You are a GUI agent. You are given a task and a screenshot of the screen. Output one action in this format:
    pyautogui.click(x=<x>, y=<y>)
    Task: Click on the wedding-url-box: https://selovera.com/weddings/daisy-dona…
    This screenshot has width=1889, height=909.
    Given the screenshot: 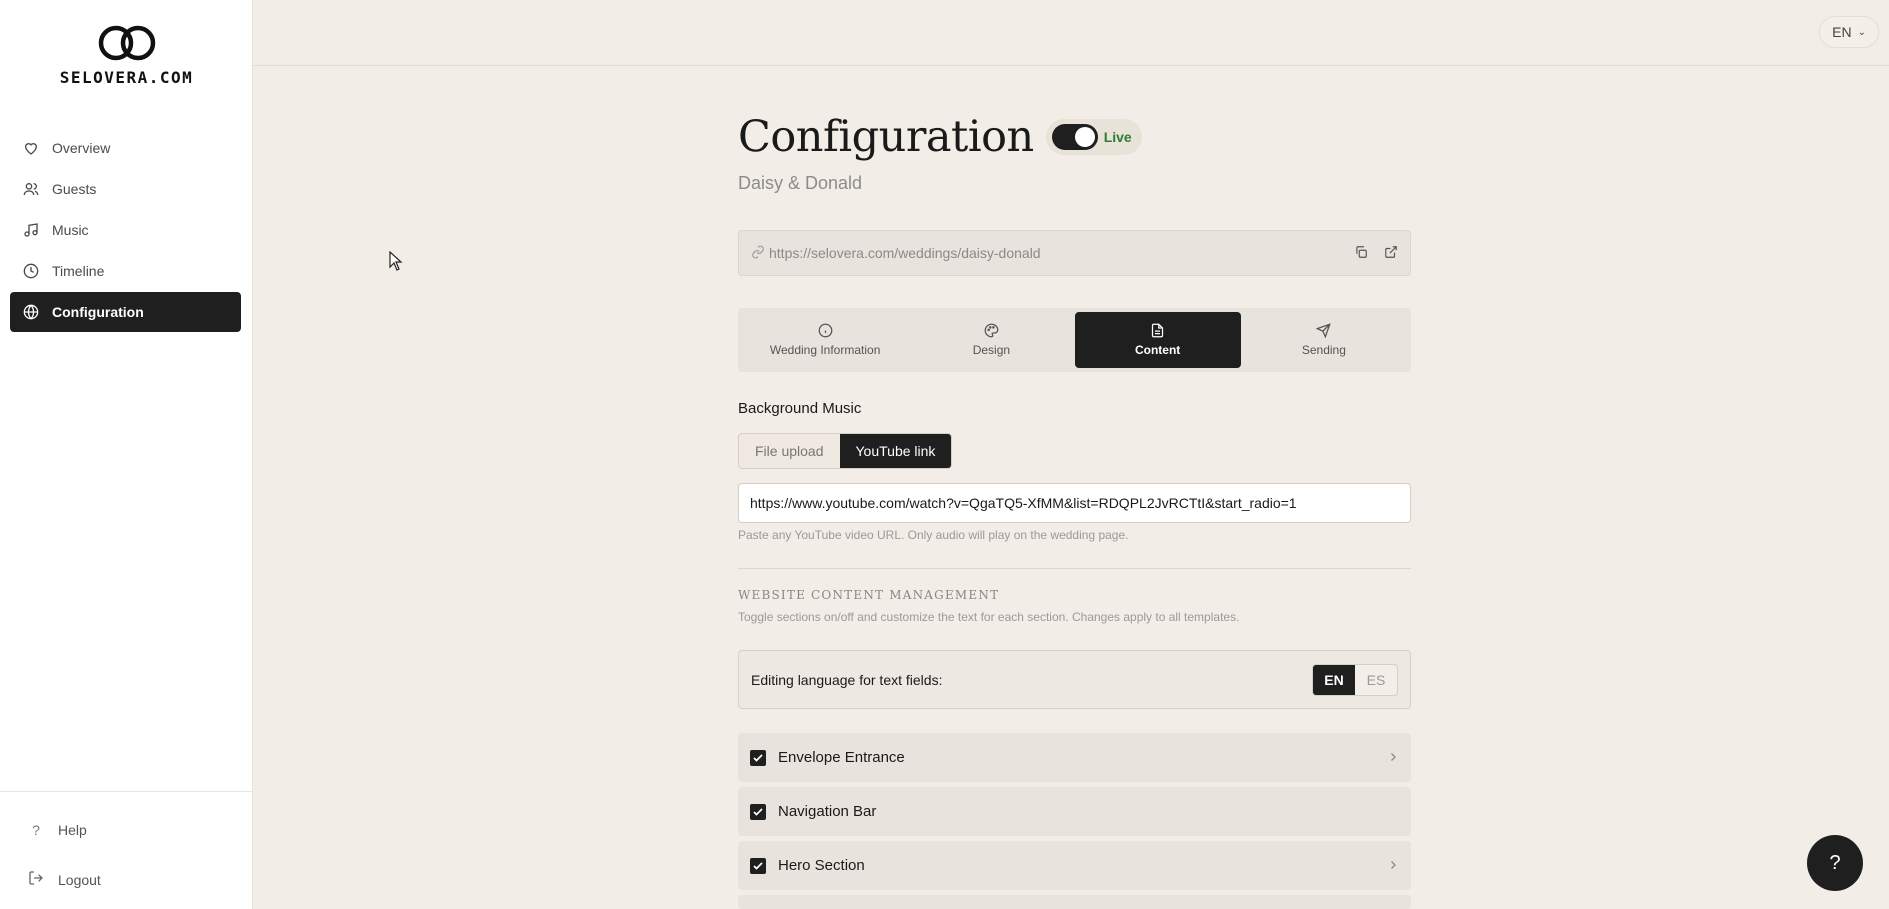 What is the action you would take?
    pyautogui.click(x=1074, y=253)
    